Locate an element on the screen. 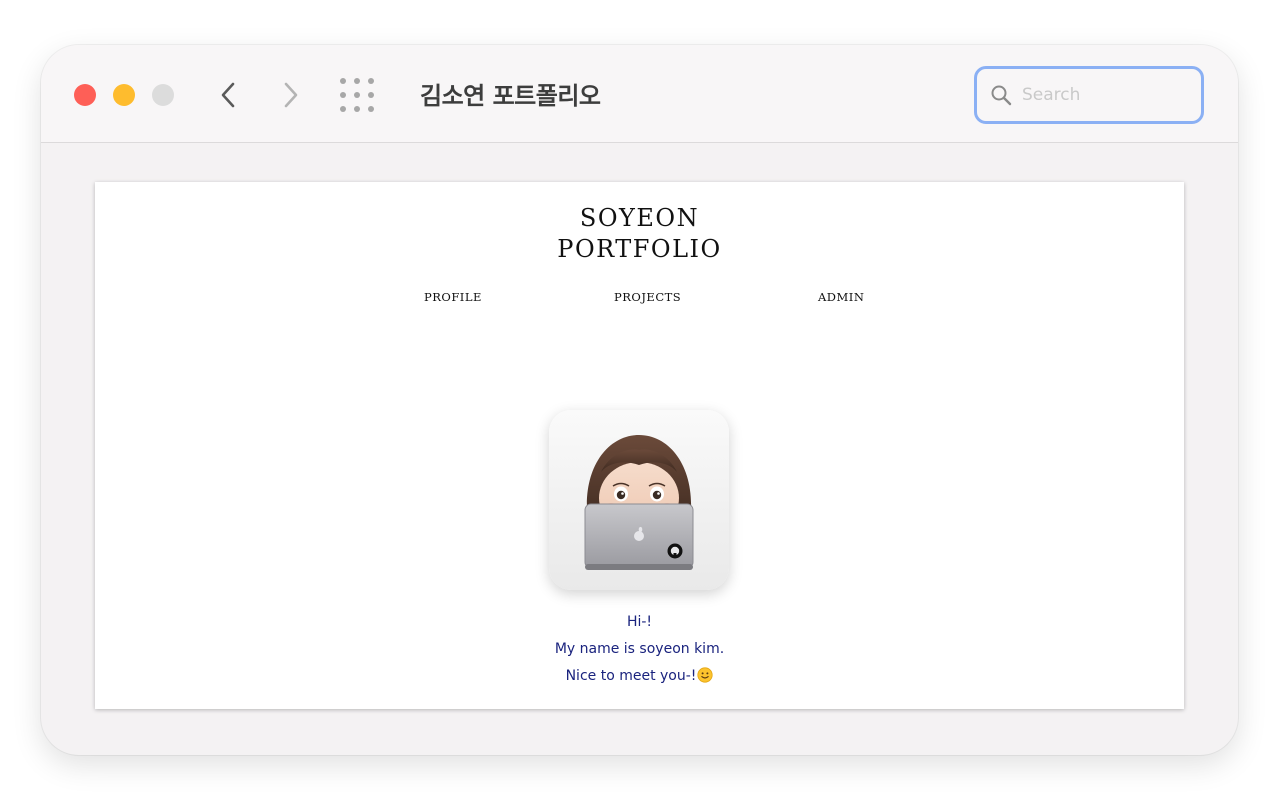 The width and height of the screenshot is (1278, 800). site-logo: SOYEON PORTFOLIO is located at coordinates (639, 234).